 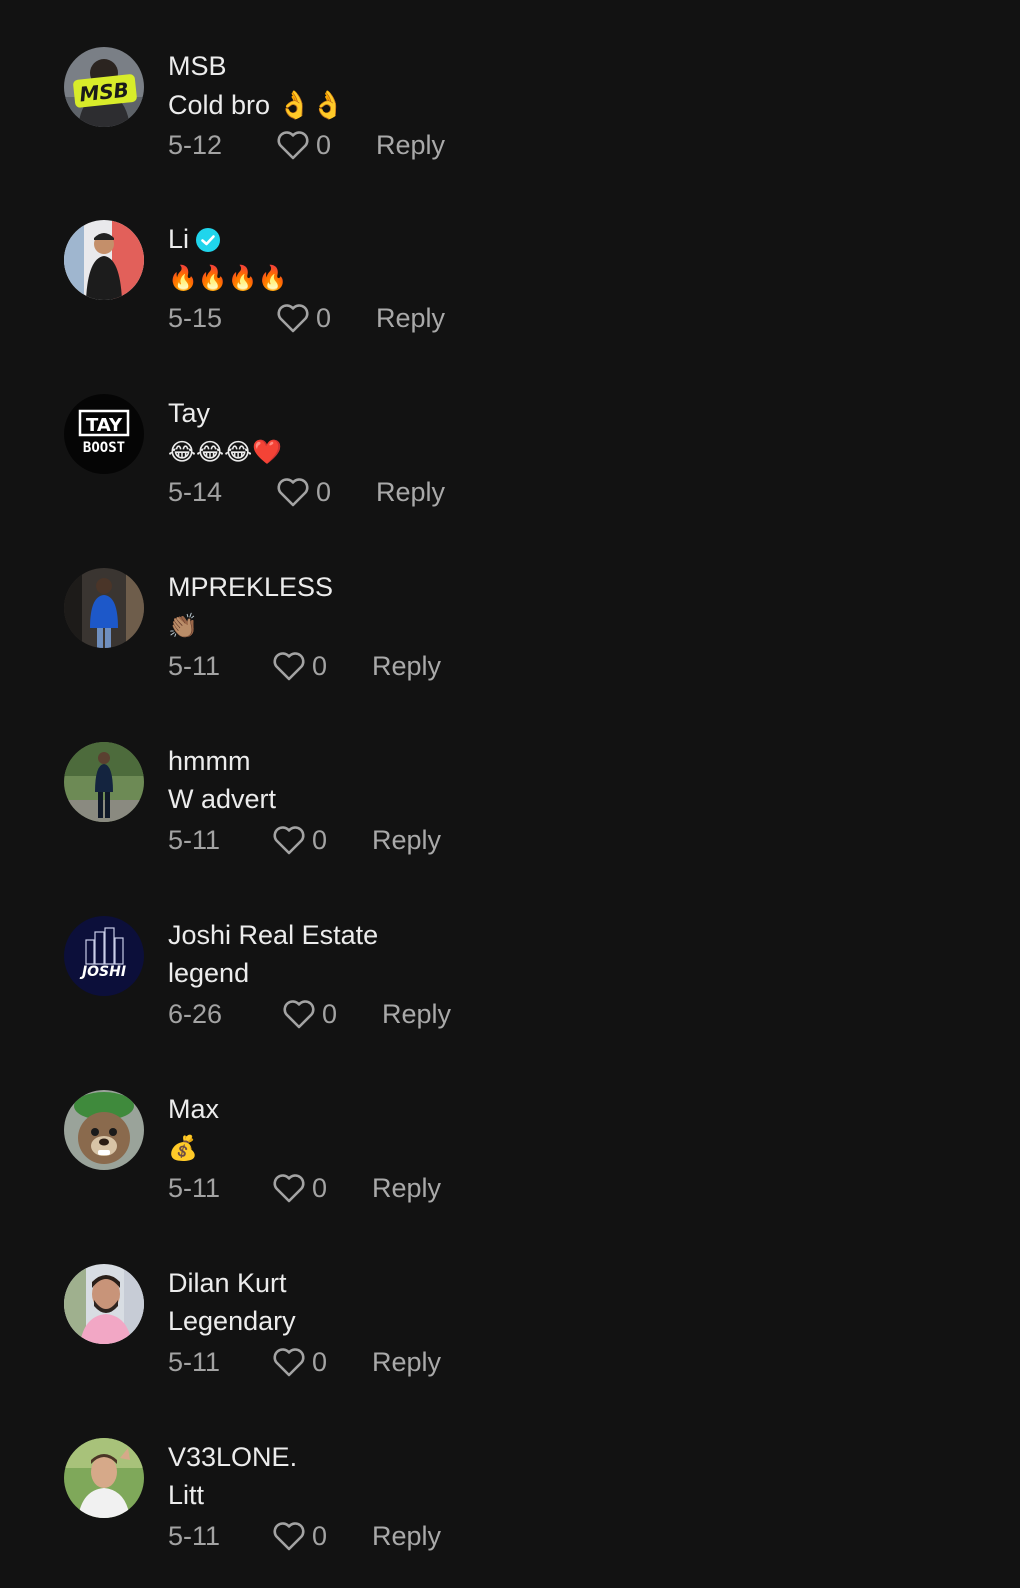 I want to click on comment-text: Cold bro 👌👌, so click(x=256, y=105).